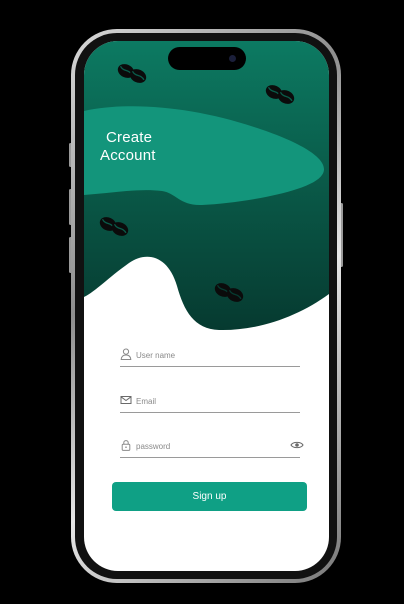 This screenshot has height=604, width=404. I want to click on signup-button: Sign up, so click(209, 496).